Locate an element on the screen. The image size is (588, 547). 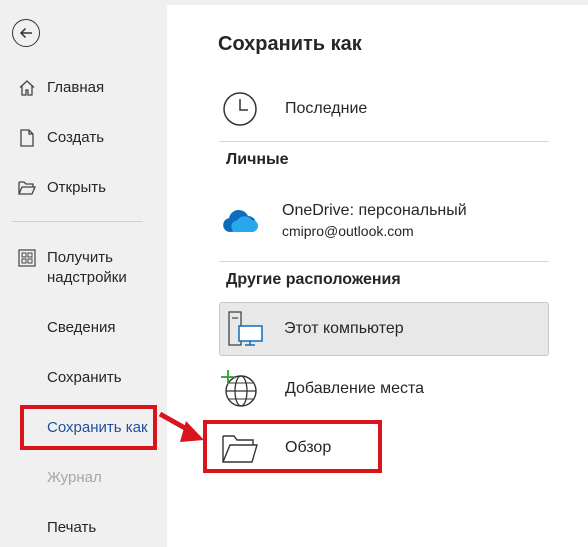
sidebar-item-save: Сохранить is located at coordinates (83, 378).